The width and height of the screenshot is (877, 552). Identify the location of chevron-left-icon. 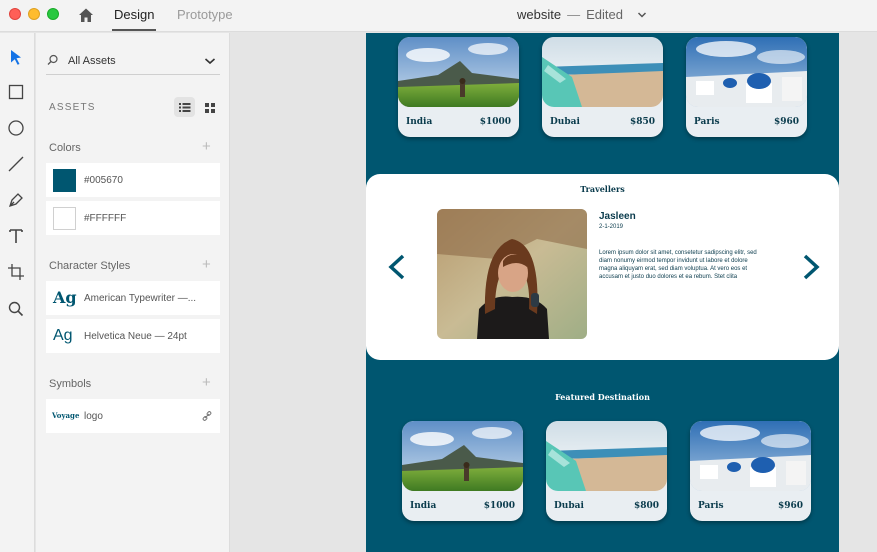
(397, 267).